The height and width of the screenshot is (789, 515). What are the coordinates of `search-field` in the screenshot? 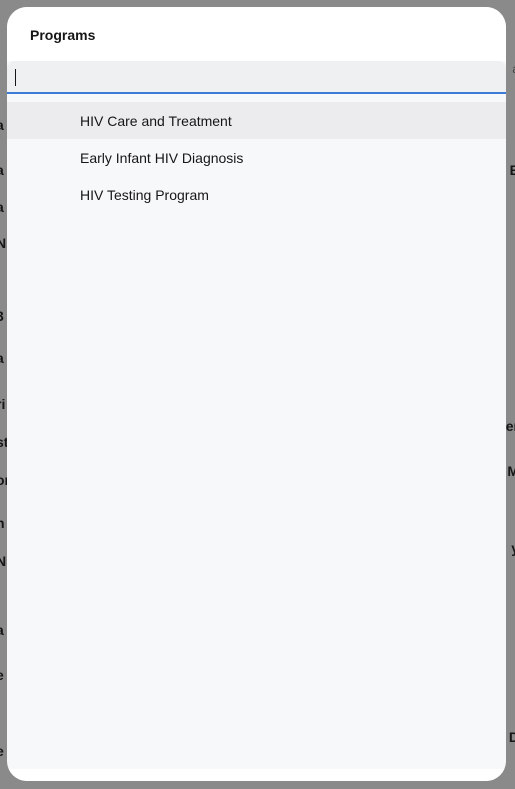 It's located at (256, 77).